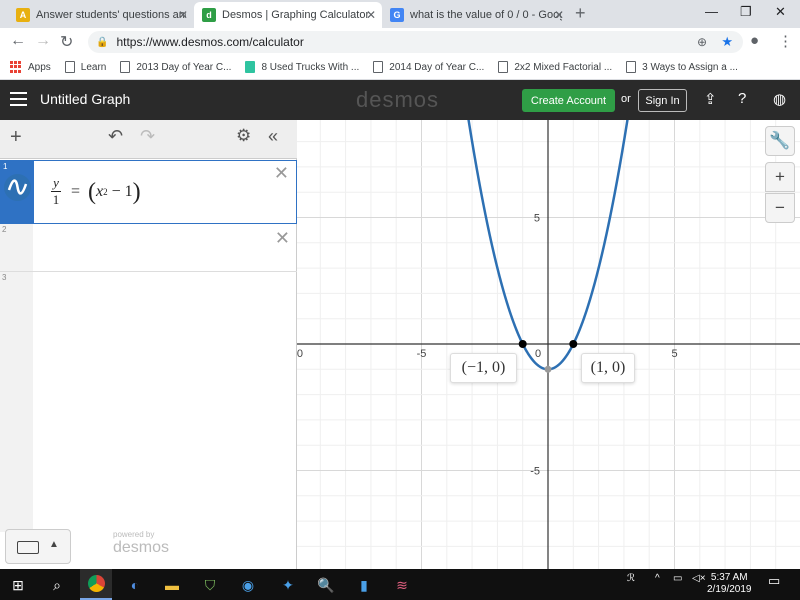 Image resolution: width=800 pixels, height=600 pixels. I want to click on restore-icon: ❐, so click(746, 12).